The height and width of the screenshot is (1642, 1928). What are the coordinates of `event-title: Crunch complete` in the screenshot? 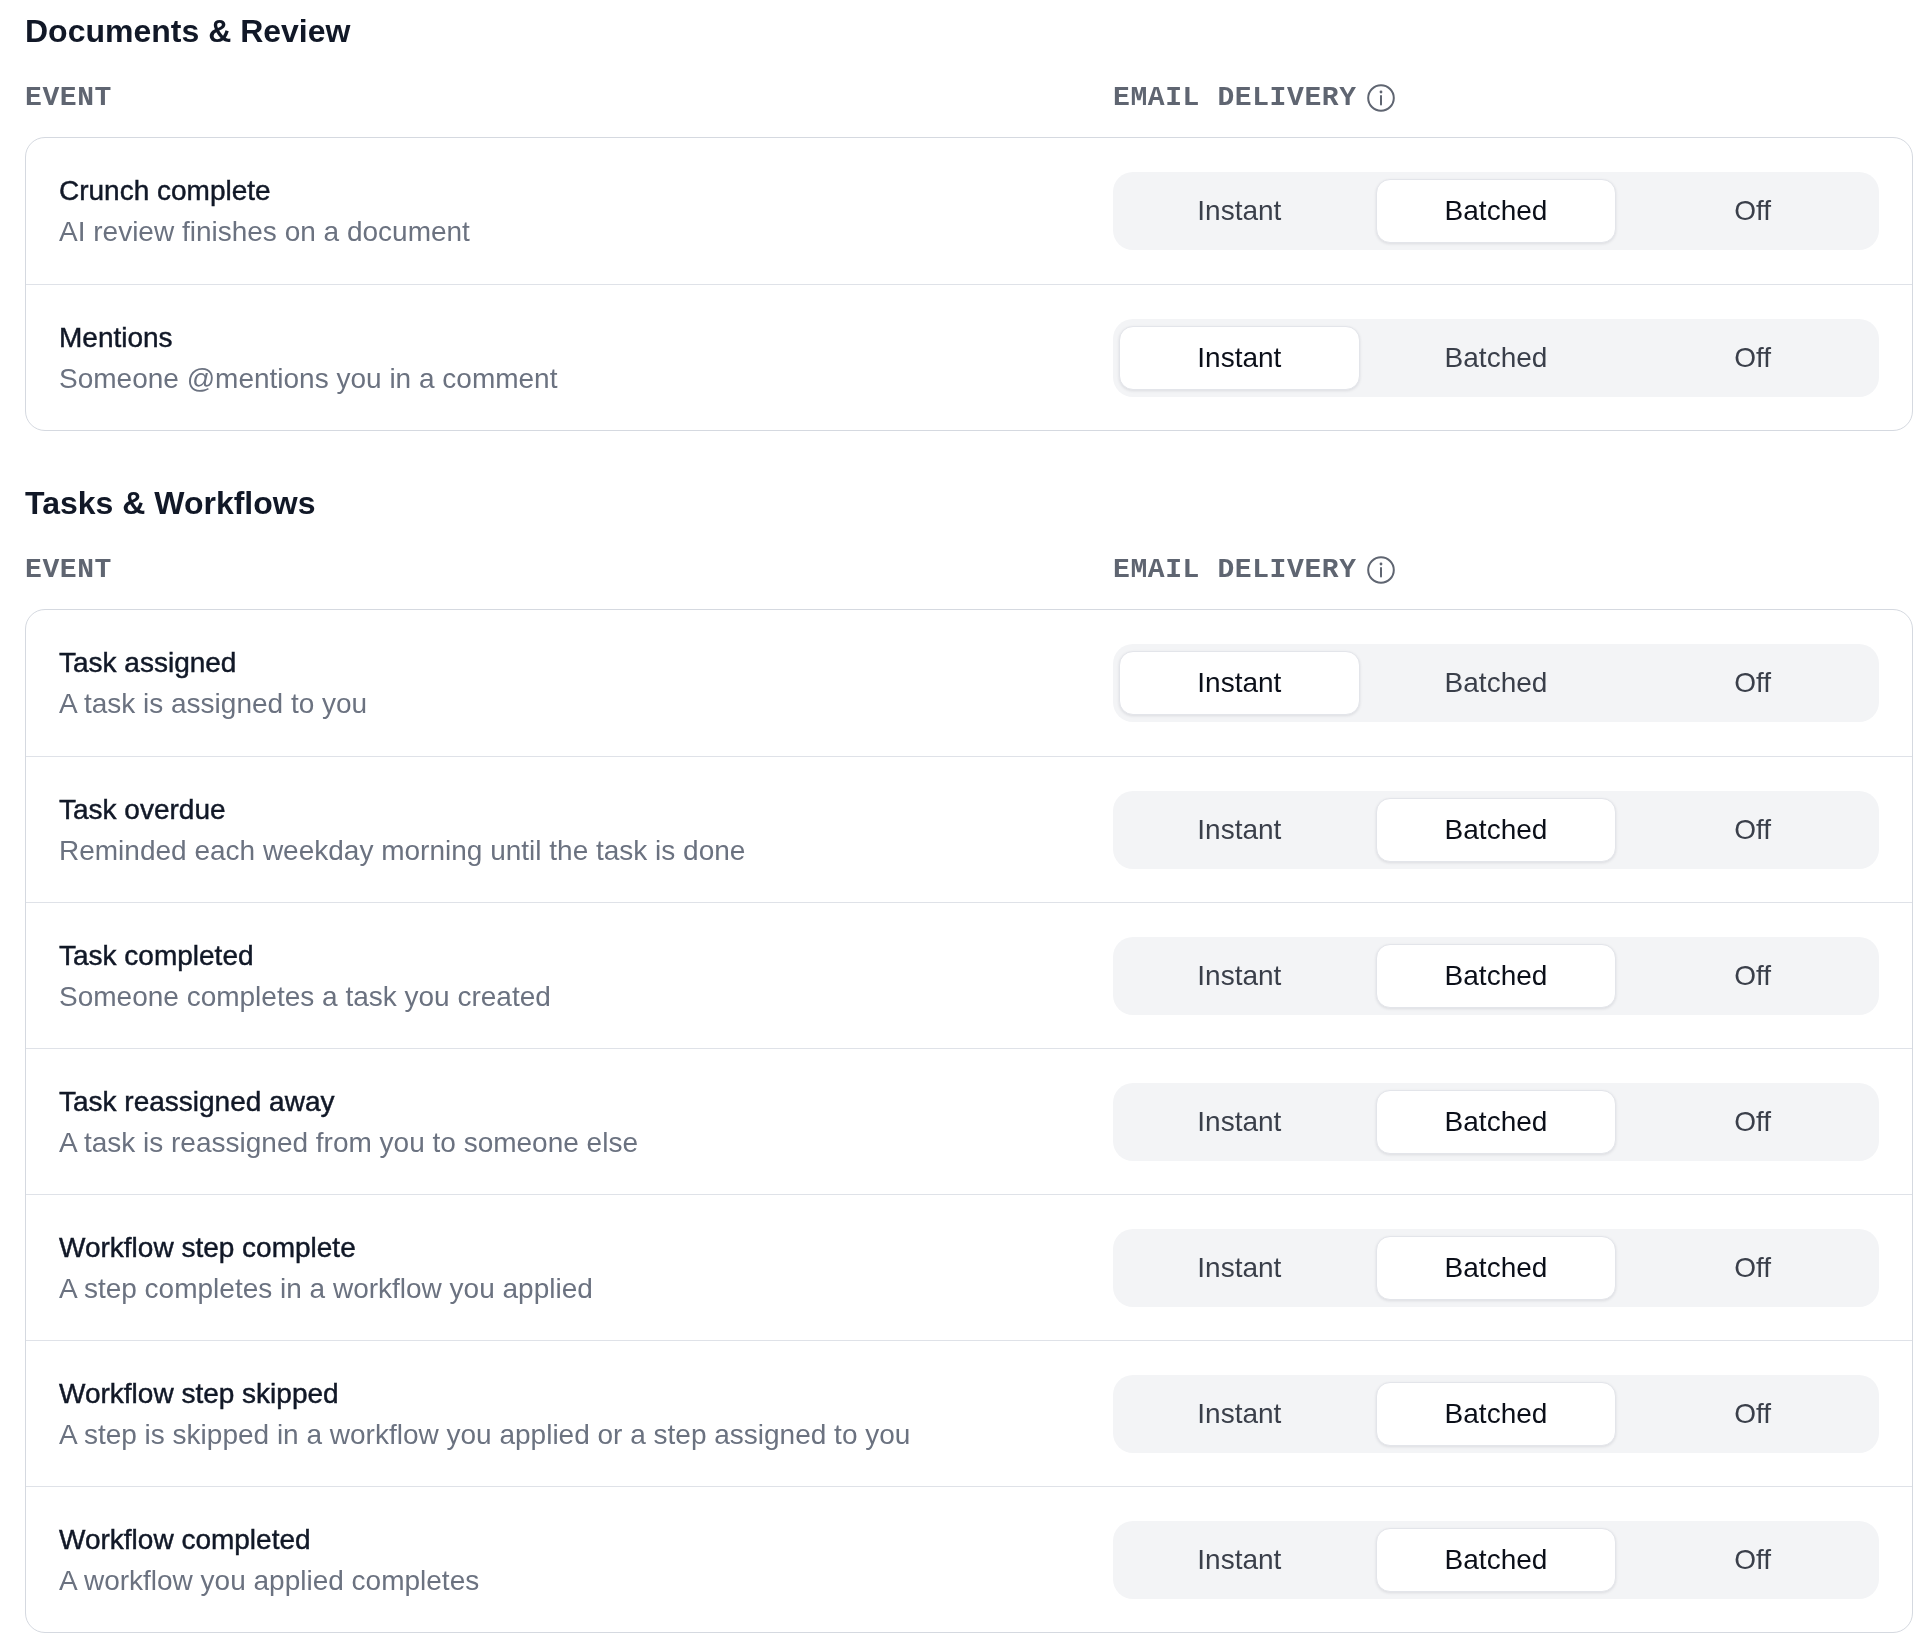 It's located at (165, 191).